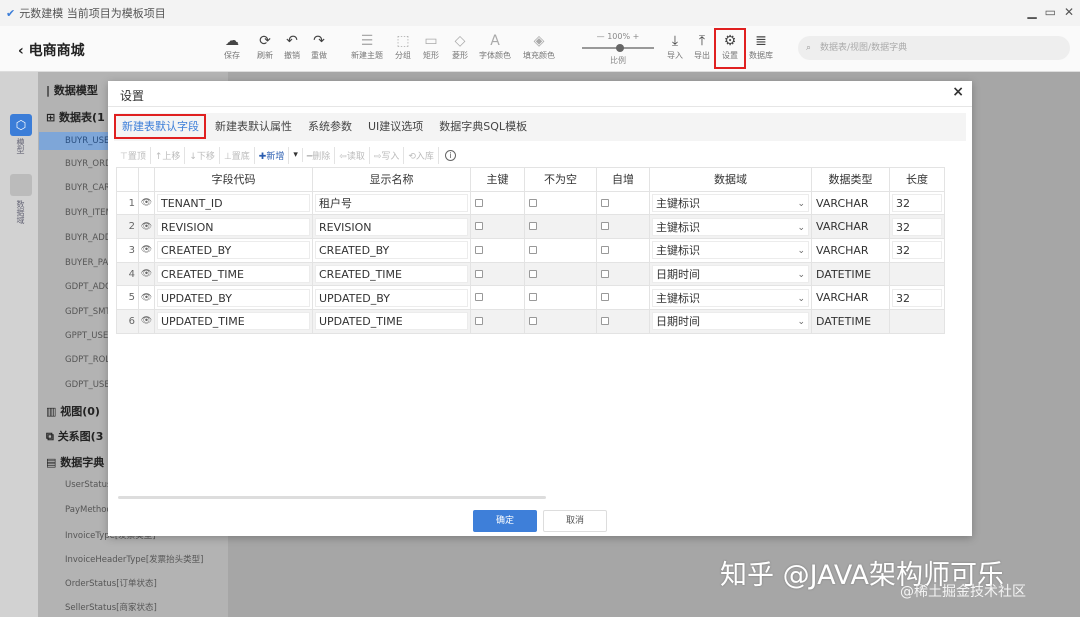 The height and width of the screenshot is (617, 1080). I want to click on fill-color-button: ◈ 填充颜色, so click(539, 46).